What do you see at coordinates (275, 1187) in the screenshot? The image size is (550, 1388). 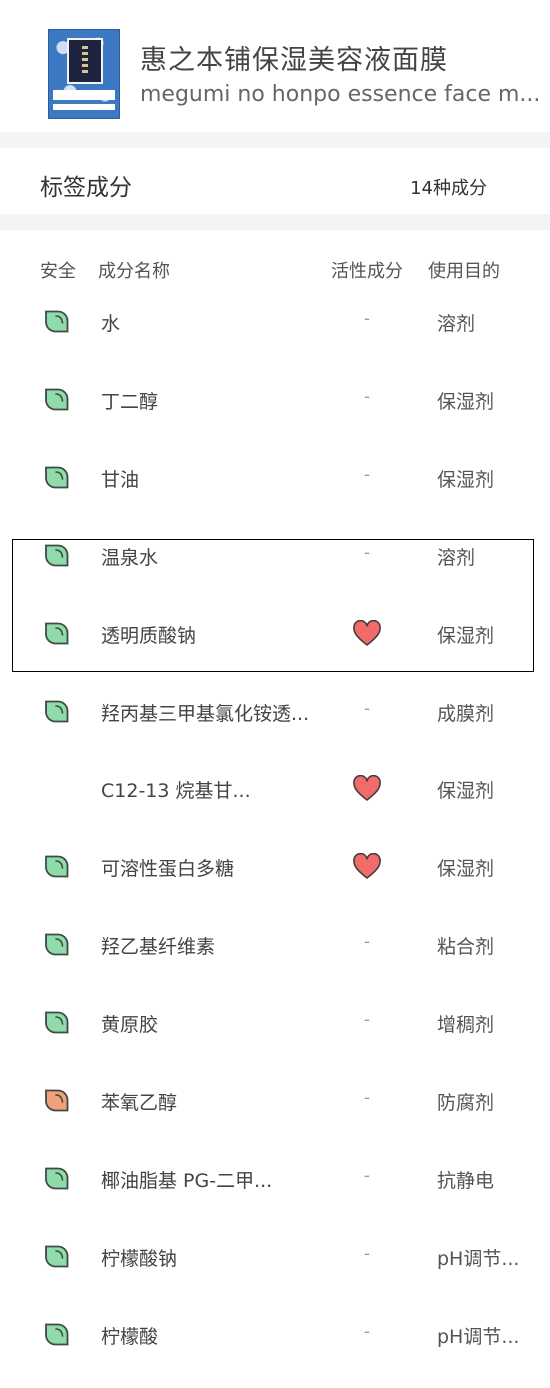 I see `ingredient-row: 椰油脂基 PG-二甲... - 抗静电` at bounding box center [275, 1187].